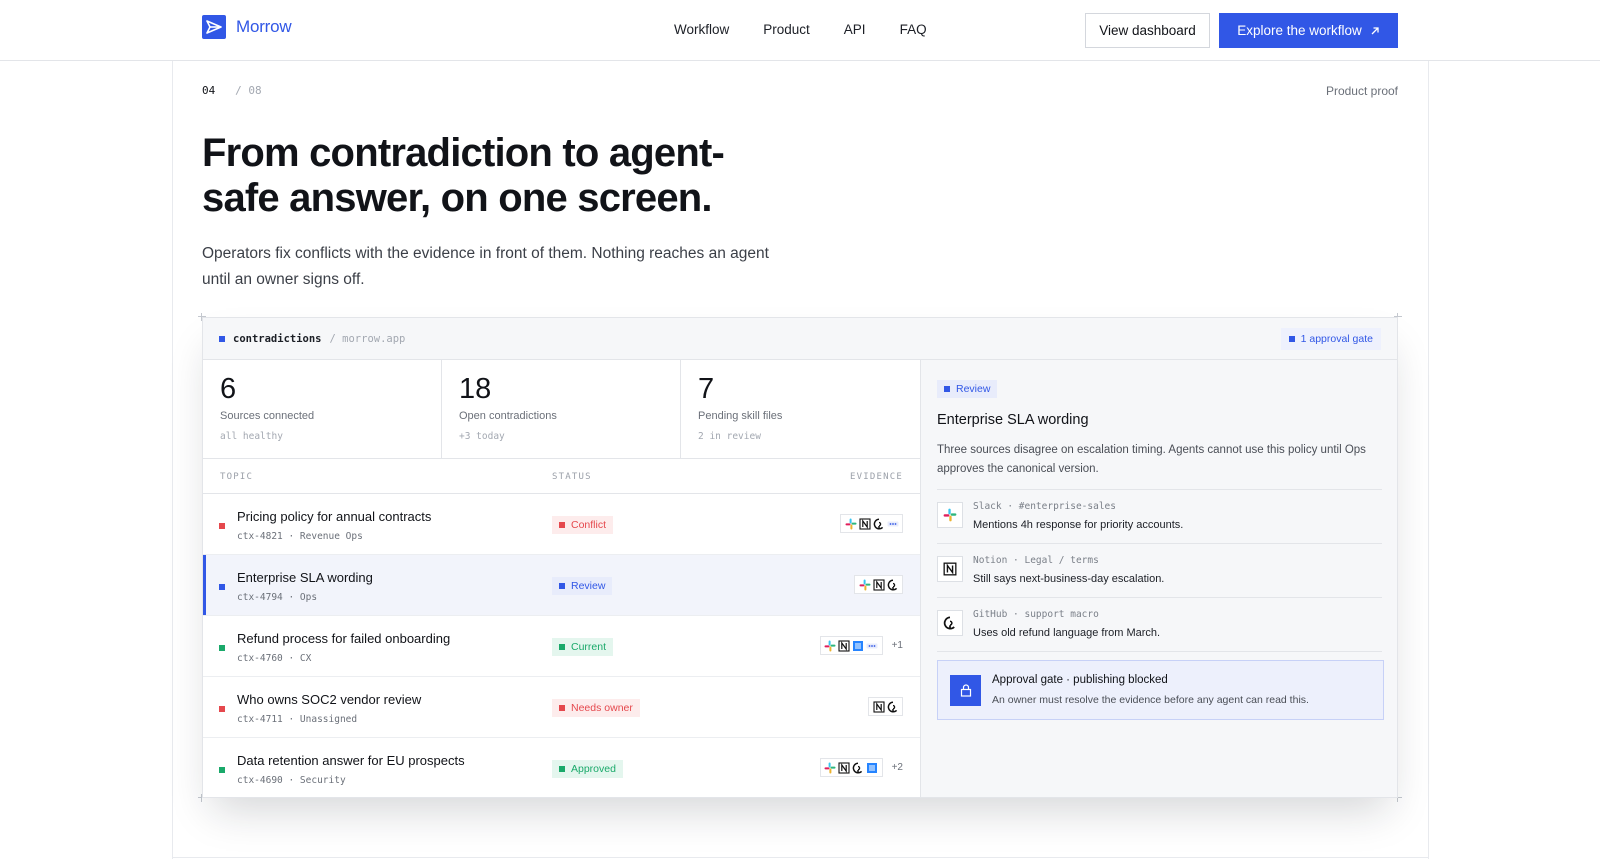 This screenshot has width=1600, height=859. What do you see at coordinates (1361, 91) in the screenshot?
I see `section-tag: Product proof` at bounding box center [1361, 91].